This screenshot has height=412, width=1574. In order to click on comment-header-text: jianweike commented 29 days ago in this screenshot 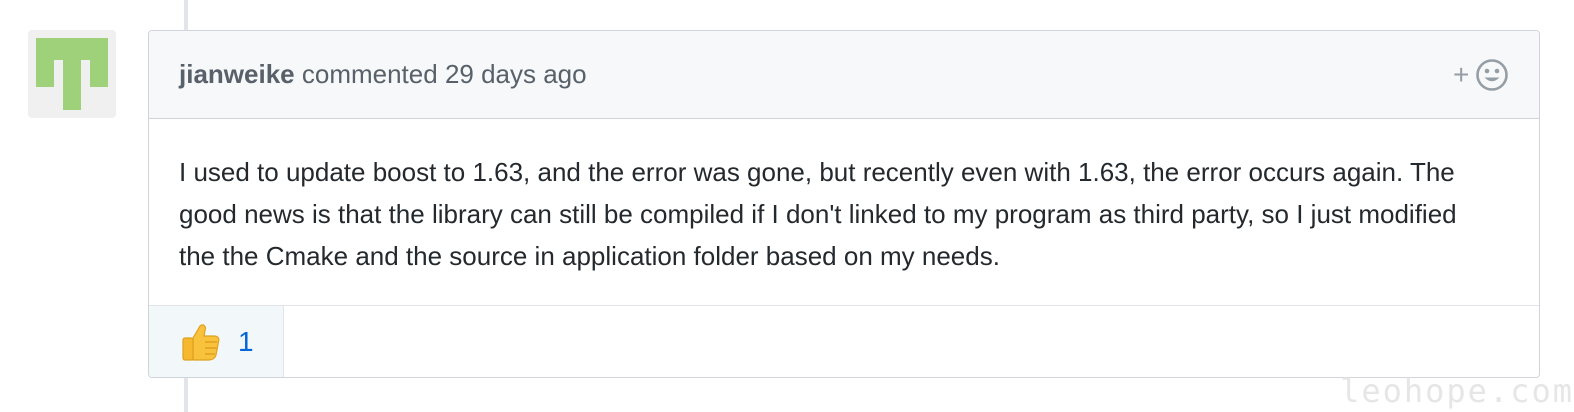, I will do `click(383, 74)`.